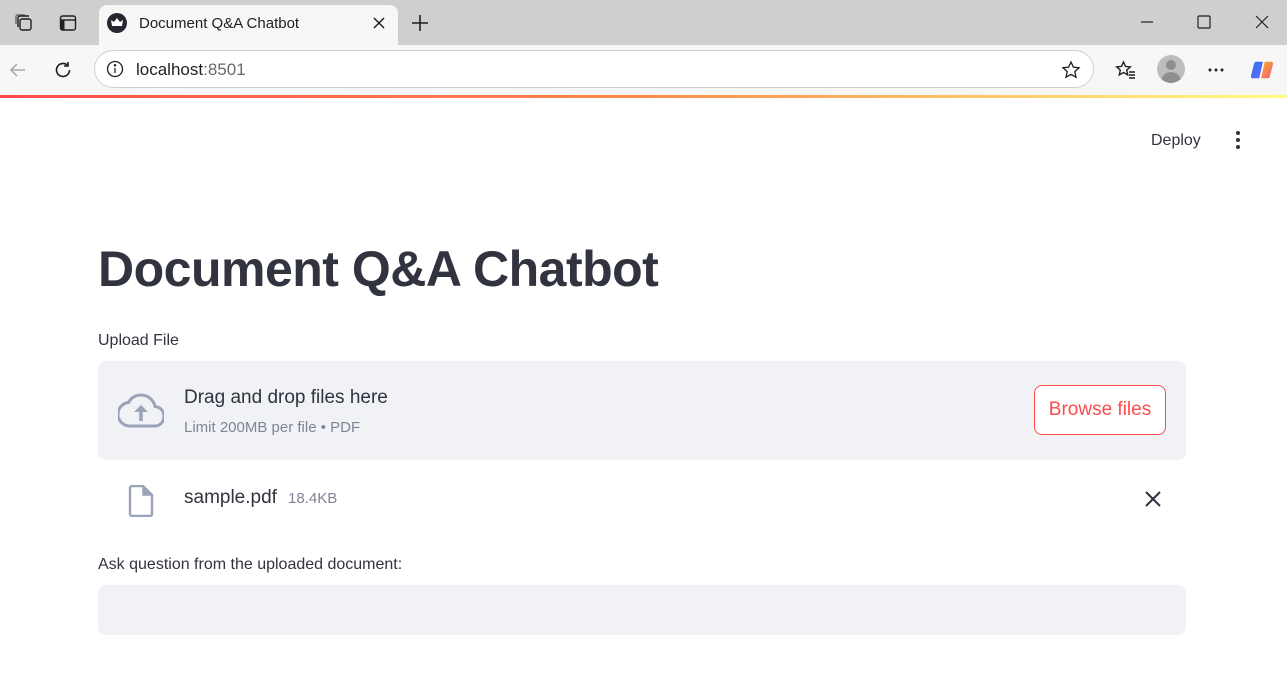 The width and height of the screenshot is (1287, 693). Describe the element at coordinates (141, 410) in the screenshot. I see `cloud-upload-icon` at that location.